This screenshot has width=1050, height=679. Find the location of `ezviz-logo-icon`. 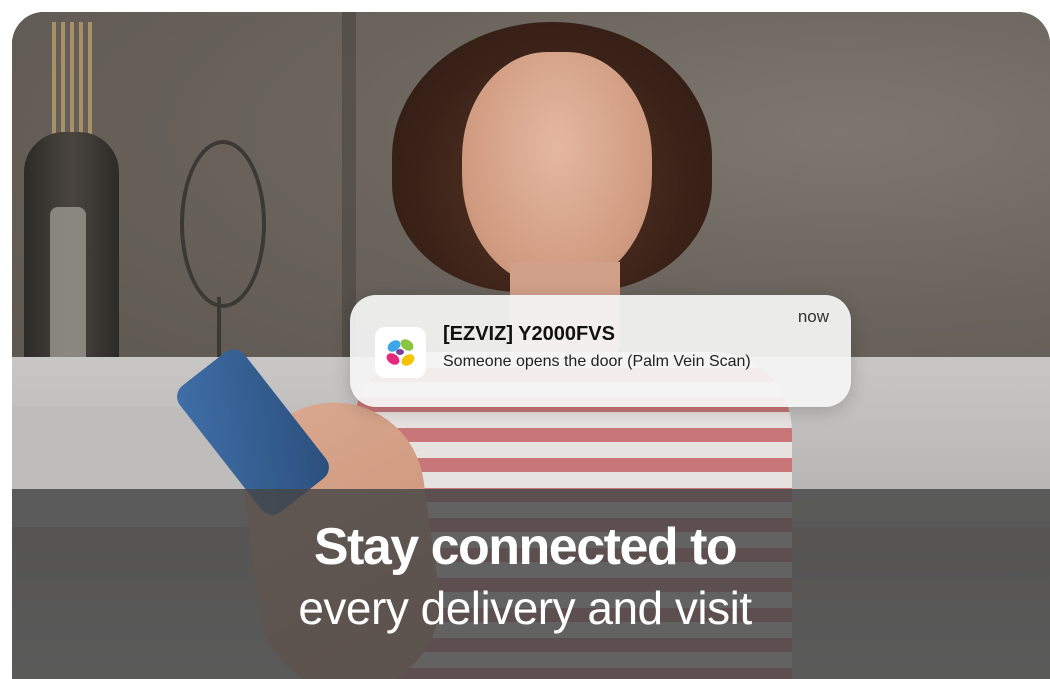

ezviz-logo-icon is located at coordinates (400, 352).